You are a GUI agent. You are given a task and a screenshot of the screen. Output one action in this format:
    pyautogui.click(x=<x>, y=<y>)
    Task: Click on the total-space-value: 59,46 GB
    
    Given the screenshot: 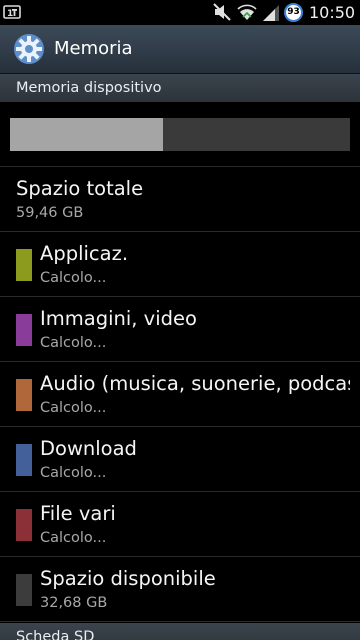 What is the action you would take?
    pyautogui.click(x=50, y=213)
    